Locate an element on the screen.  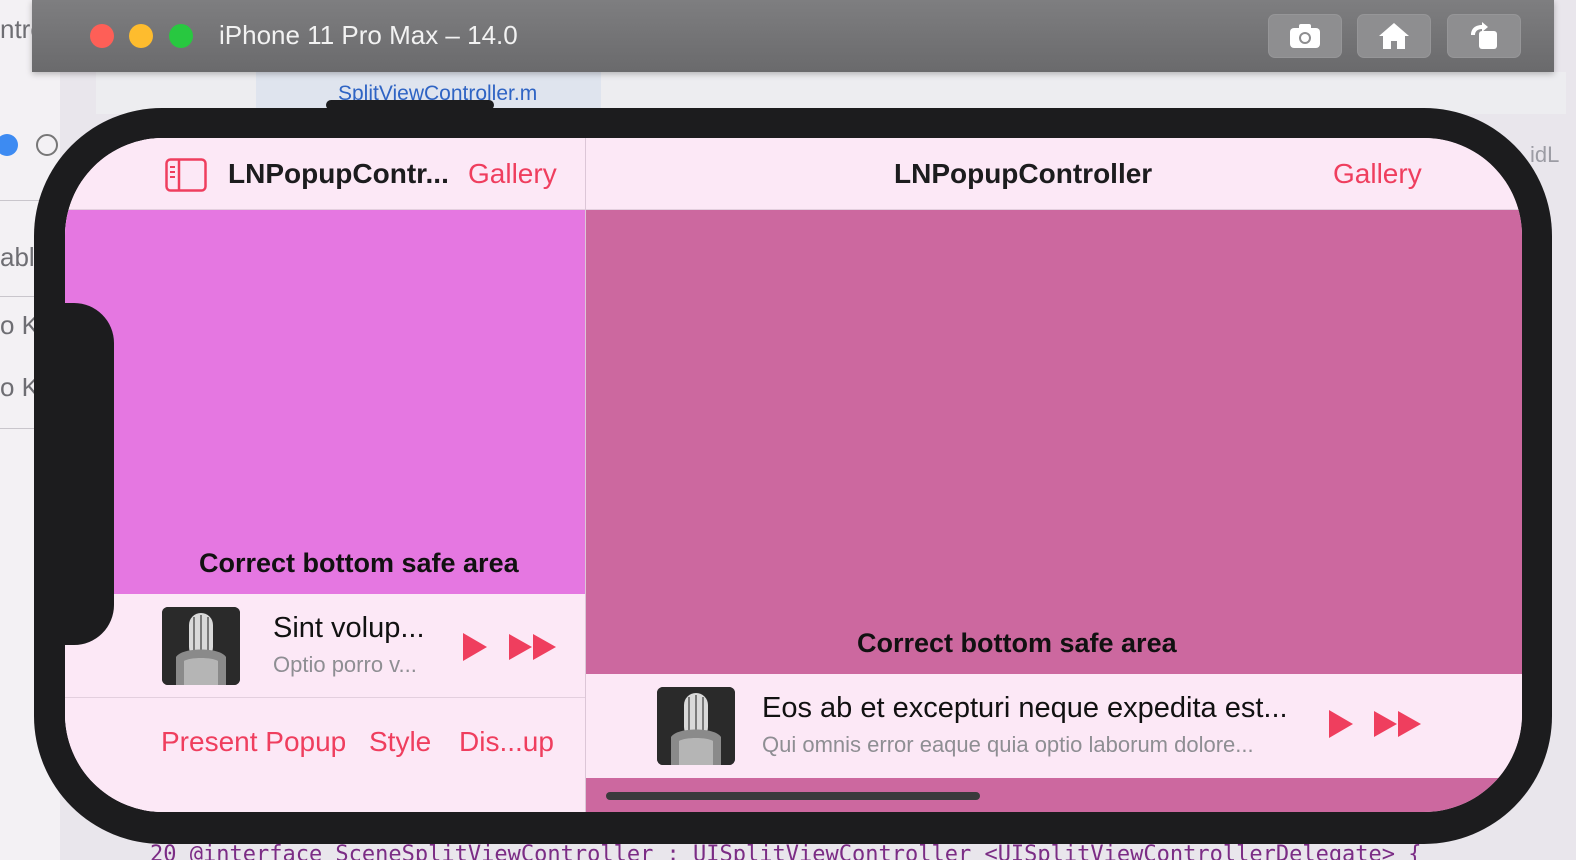
secondary-navigation-bar: LNPopupController Gallery is located at coordinates (1054, 174).